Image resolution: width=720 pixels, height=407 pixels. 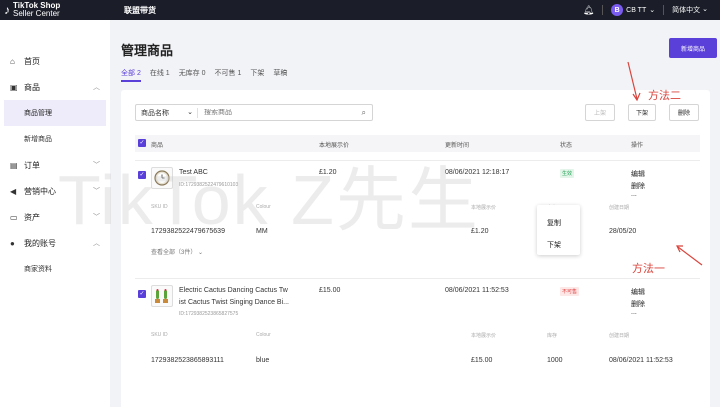 I want to click on sku-id: 1729382523865893111, so click(x=187, y=360).